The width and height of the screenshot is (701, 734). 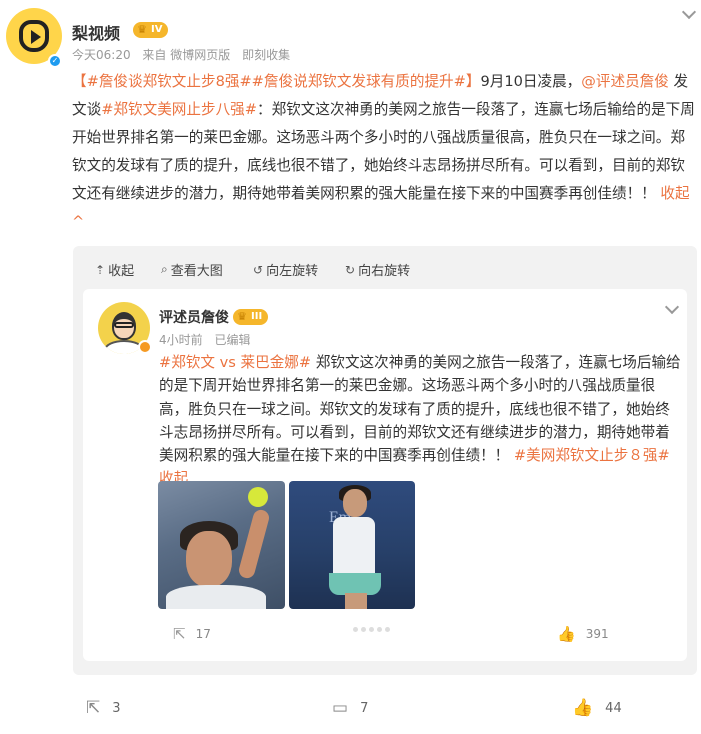 What do you see at coordinates (179, 109) in the screenshot?
I see `topic-link: #郑钦文美网止步八强#` at bounding box center [179, 109].